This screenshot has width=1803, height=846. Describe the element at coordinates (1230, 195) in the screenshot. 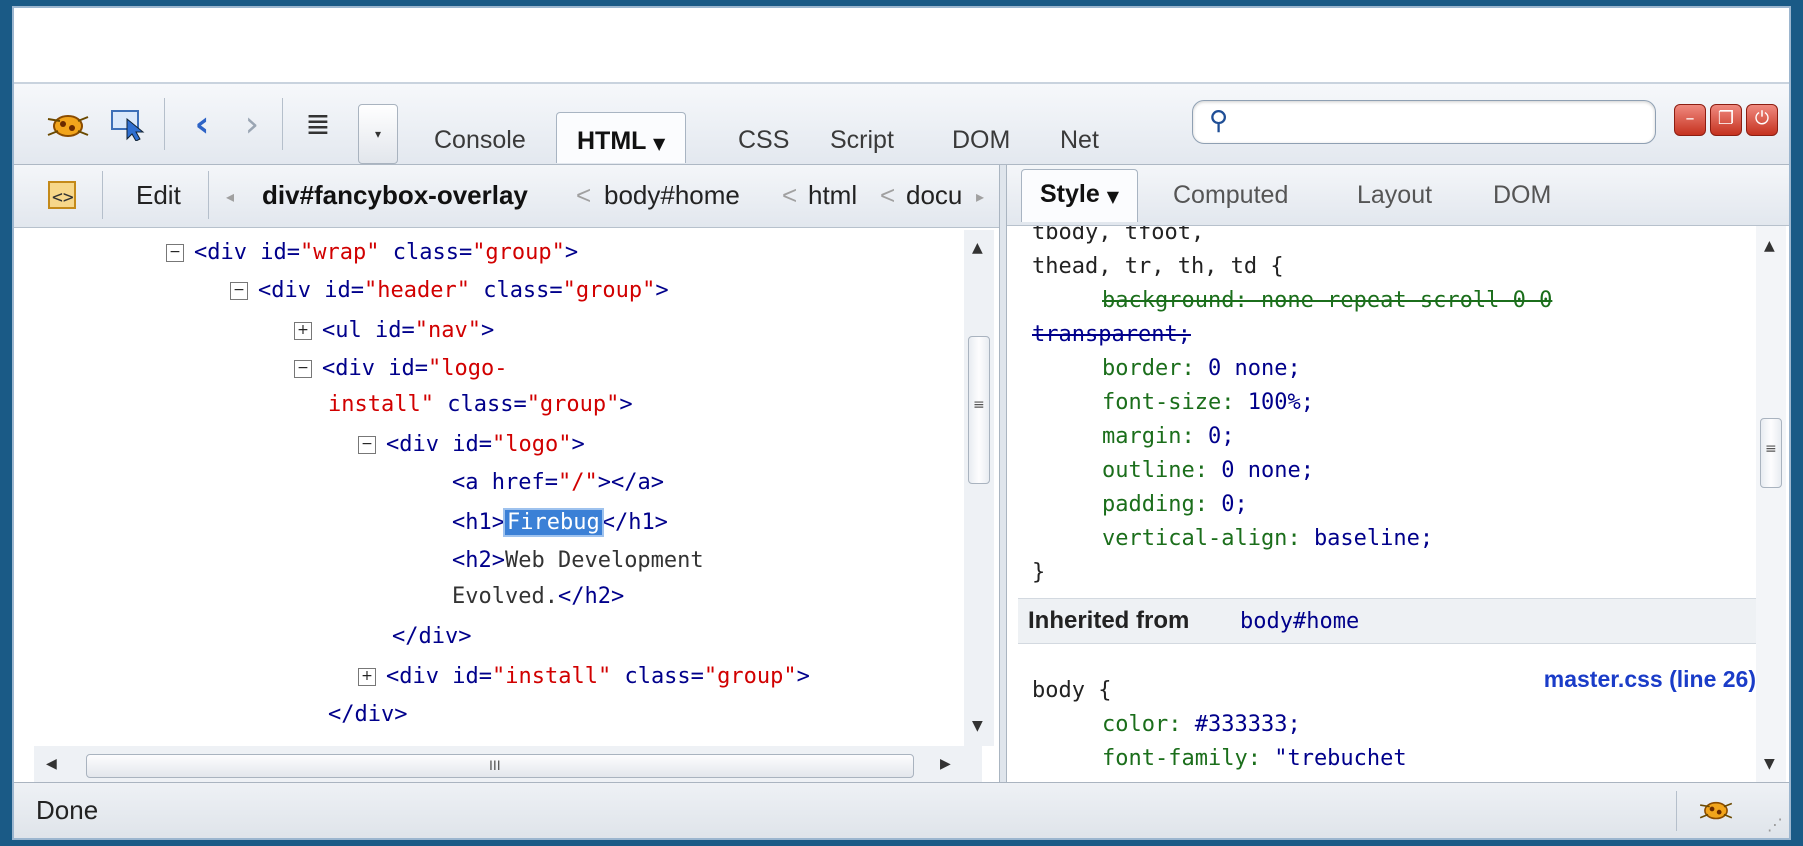

I see `tab-computed: Computed` at that location.